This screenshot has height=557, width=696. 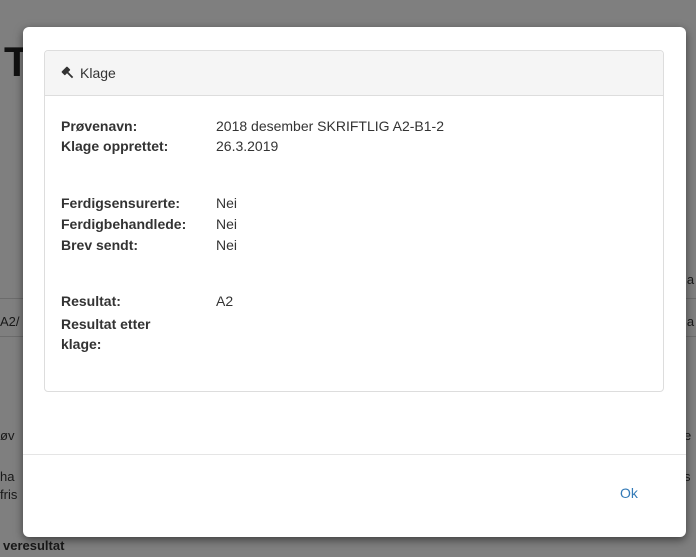 I want to click on field-row-ferdigbehandlede: Ferdigbehandlede: Nei, so click(x=149, y=224).